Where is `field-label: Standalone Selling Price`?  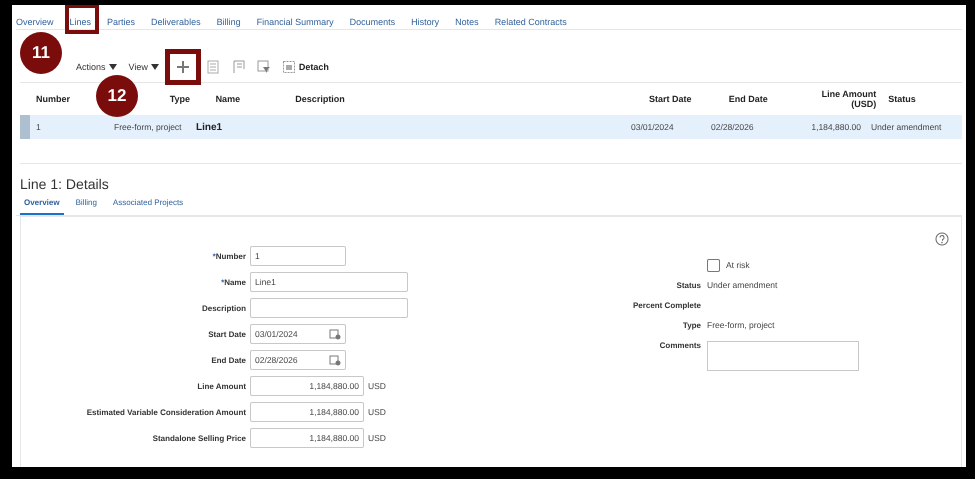 field-label: Standalone Selling Price is located at coordinates (199, 438).